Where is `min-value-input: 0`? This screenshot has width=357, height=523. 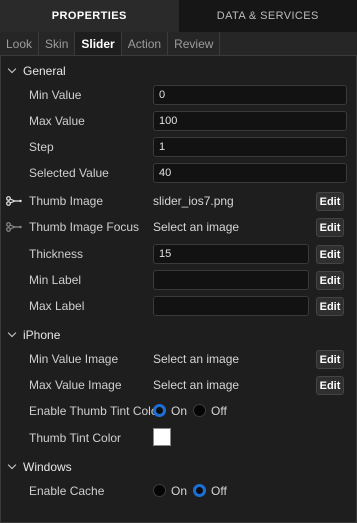 min-value-input: 0 is located at coordinates (250, 95).